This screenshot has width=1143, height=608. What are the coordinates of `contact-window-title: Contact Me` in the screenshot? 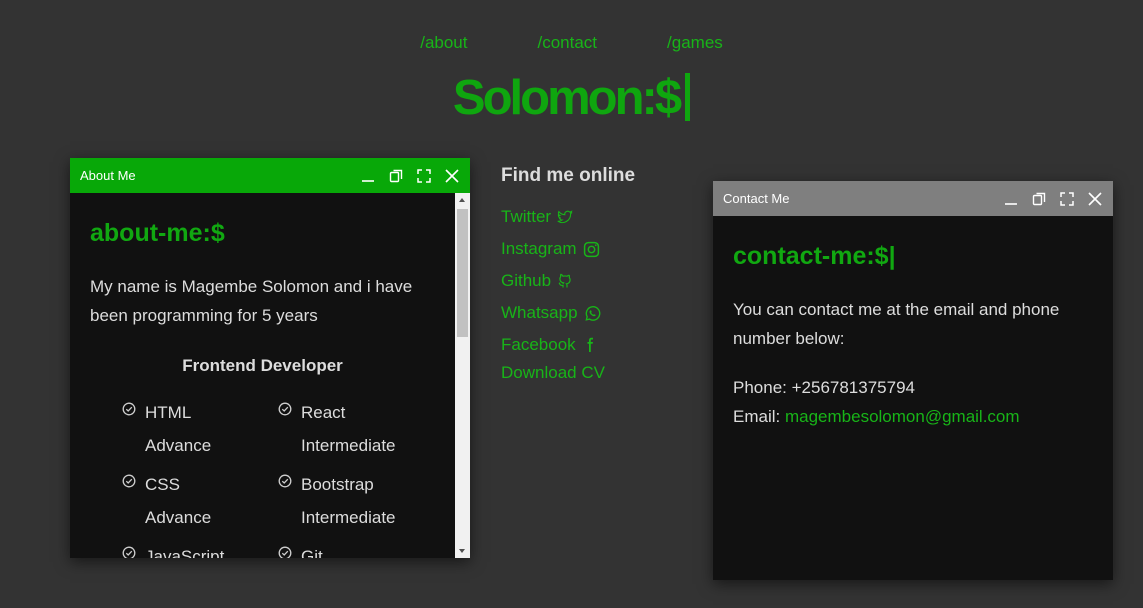 It's located at (756, 198).